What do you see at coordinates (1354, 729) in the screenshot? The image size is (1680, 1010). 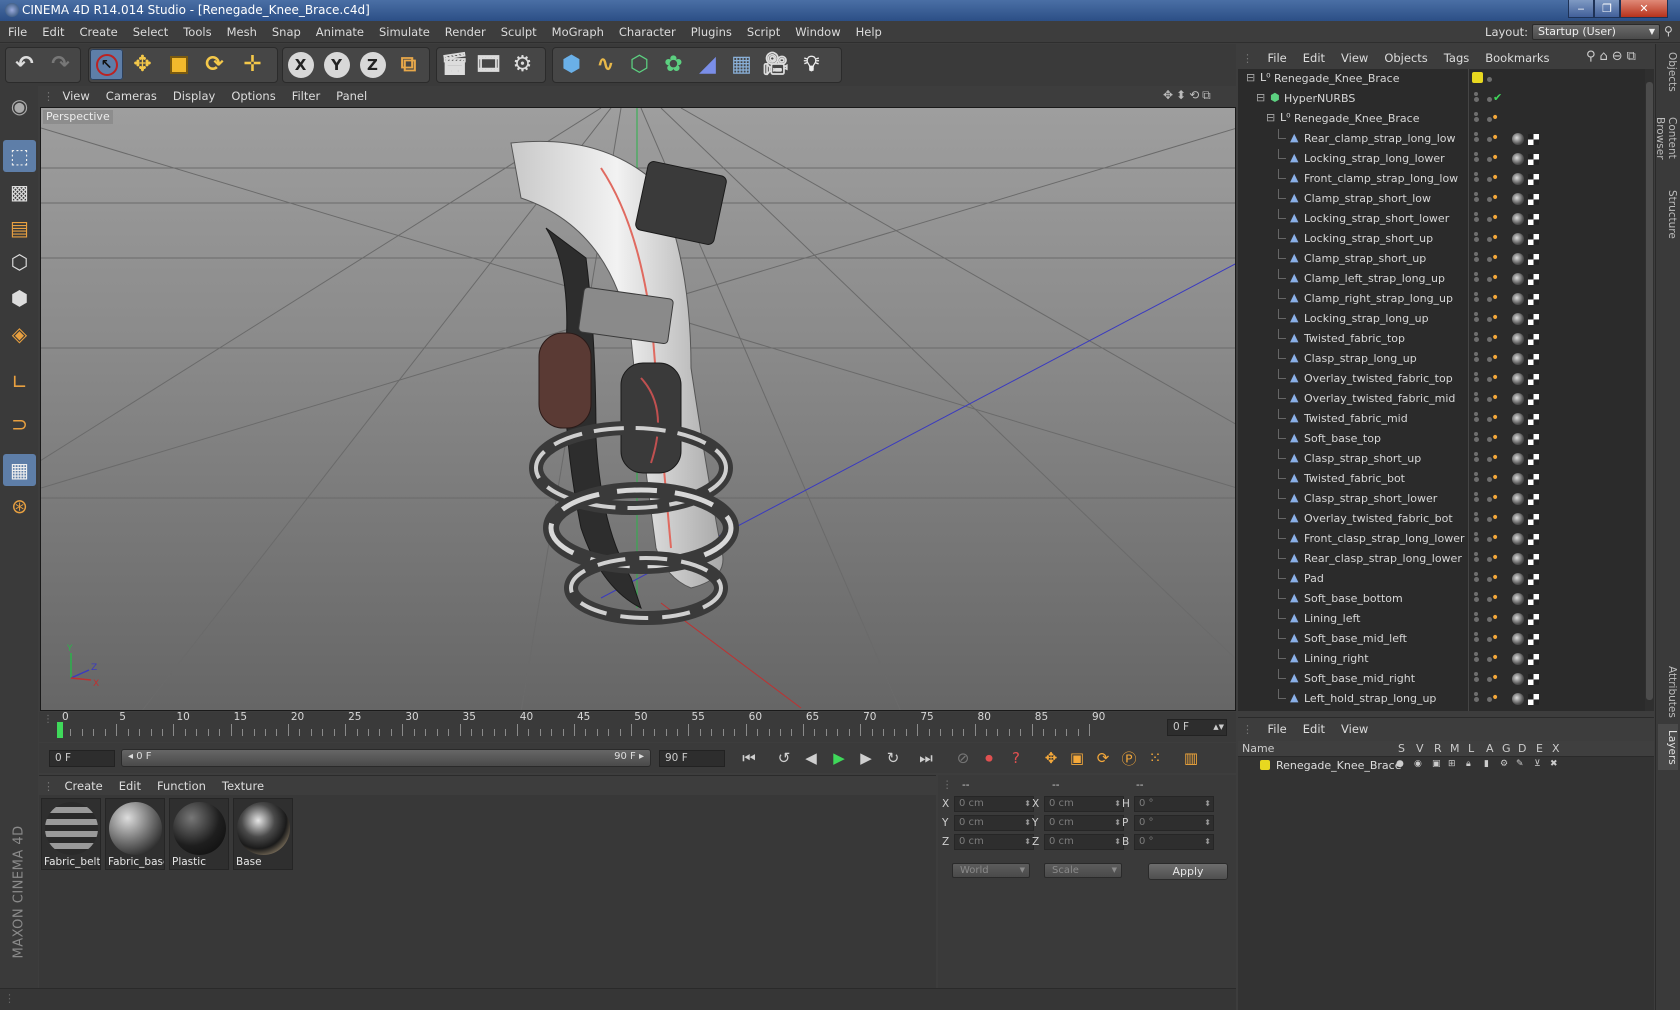 I see `layer-menu-view: View` at bounding box center [1354, 729].